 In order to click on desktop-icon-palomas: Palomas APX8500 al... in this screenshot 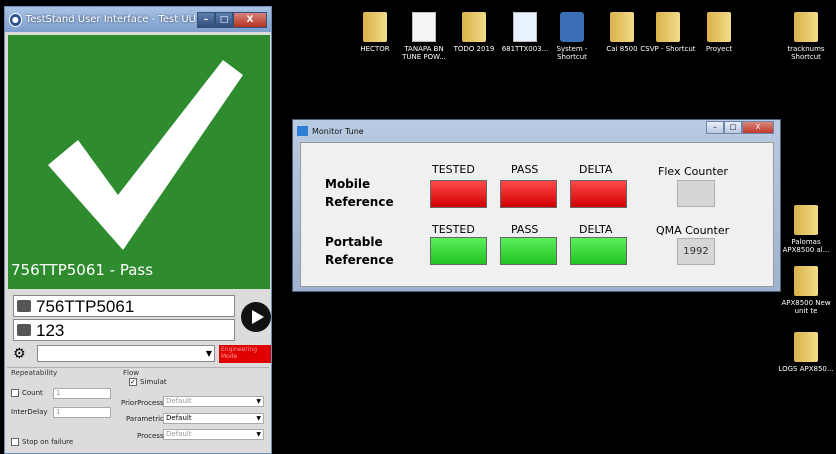, I will do `click(806, 229)`.